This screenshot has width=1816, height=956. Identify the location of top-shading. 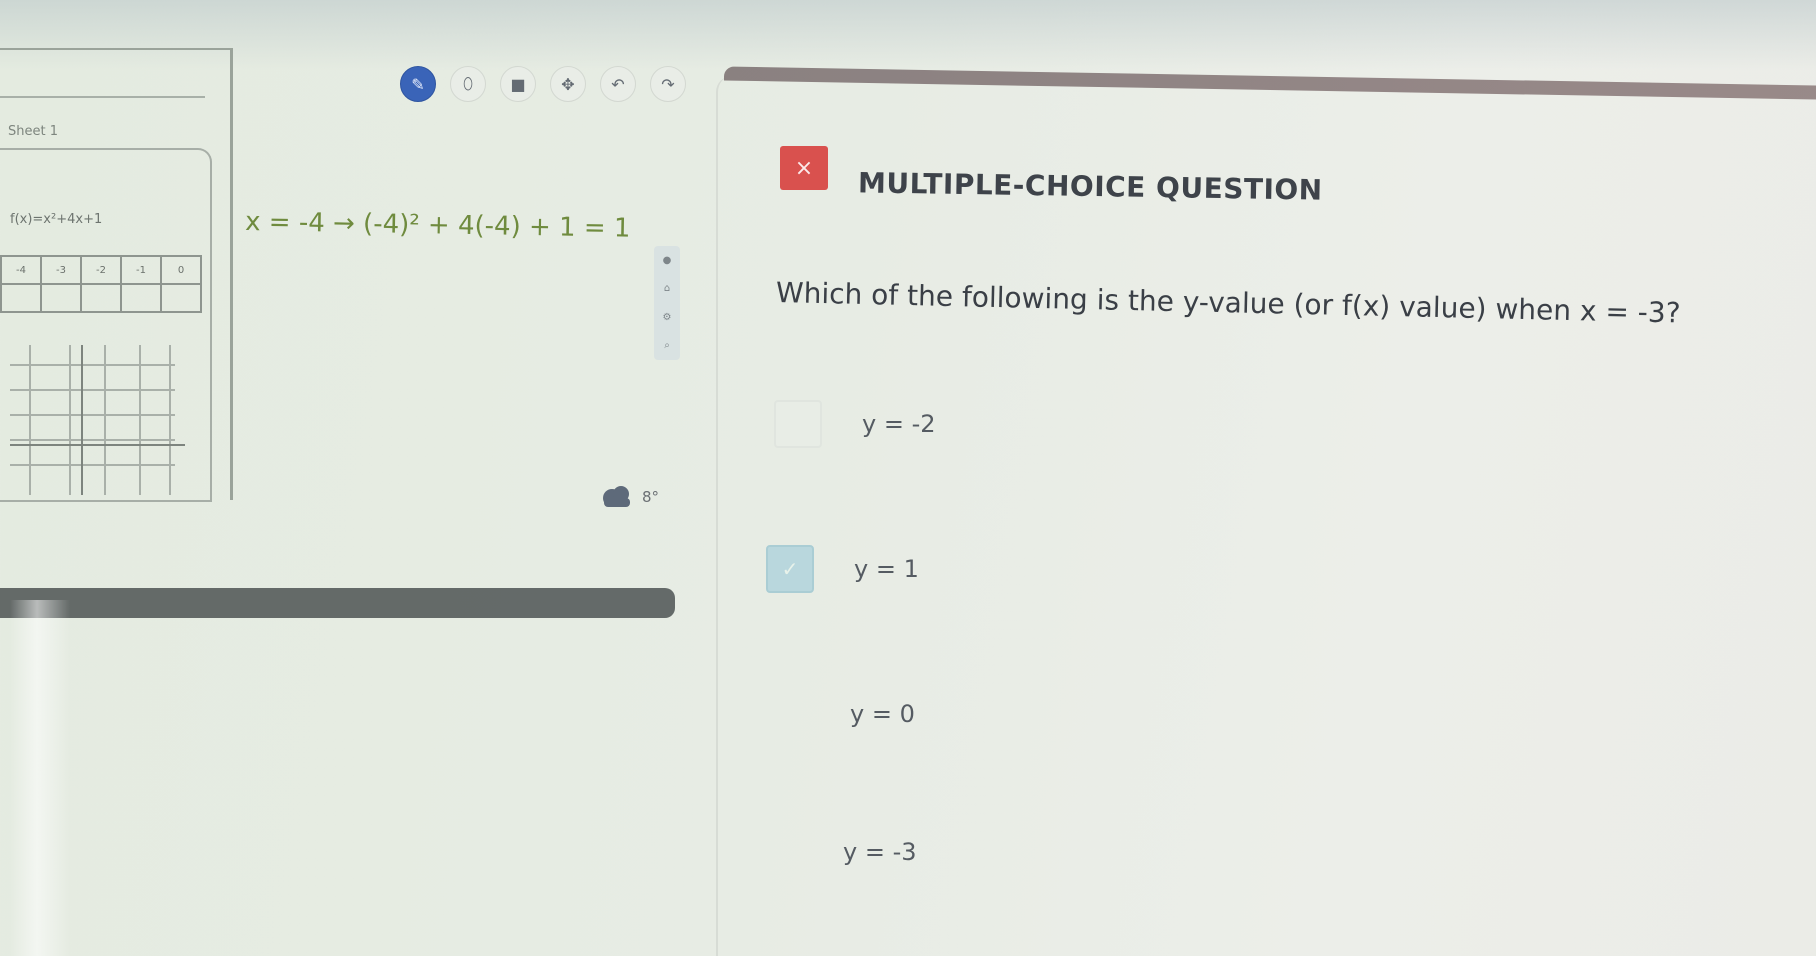
(908, 35).